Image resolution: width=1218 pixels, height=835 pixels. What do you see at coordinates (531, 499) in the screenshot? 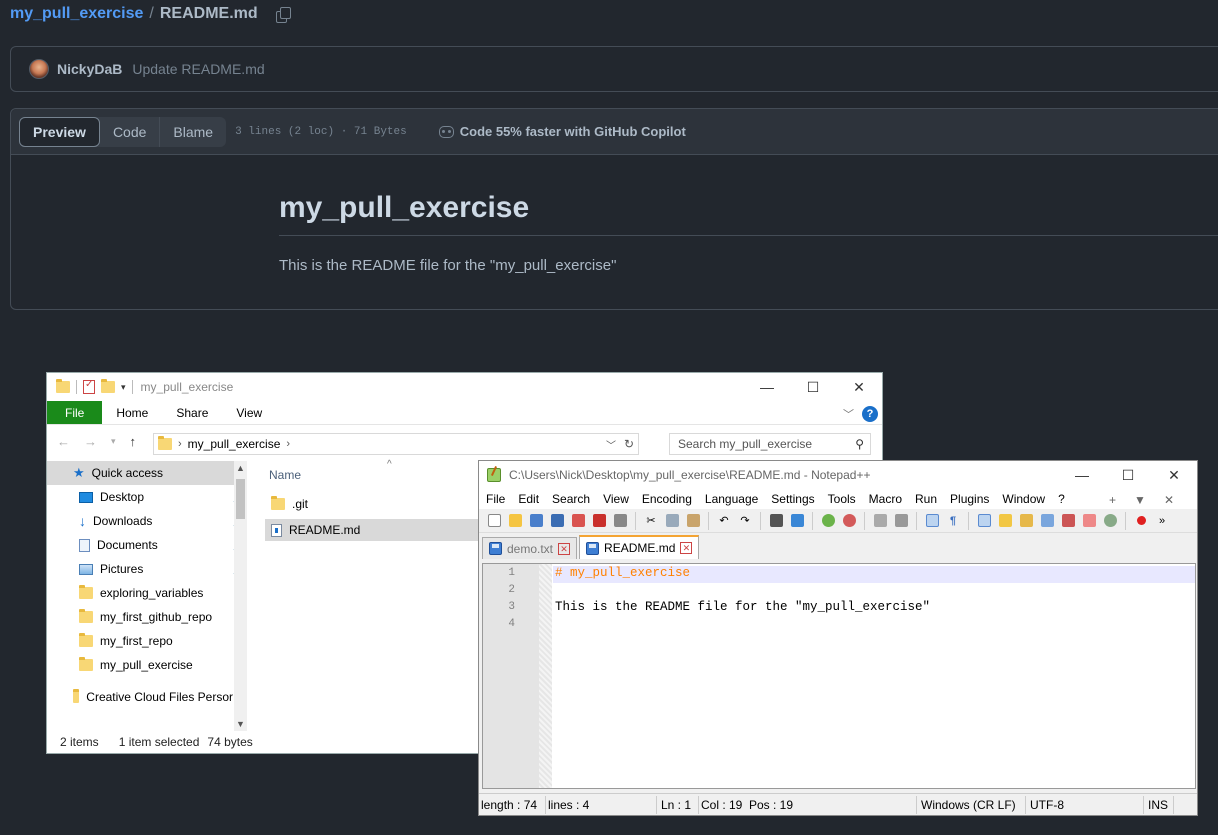
I see `menu-edit: Edit` at bounding box center [531, 499].